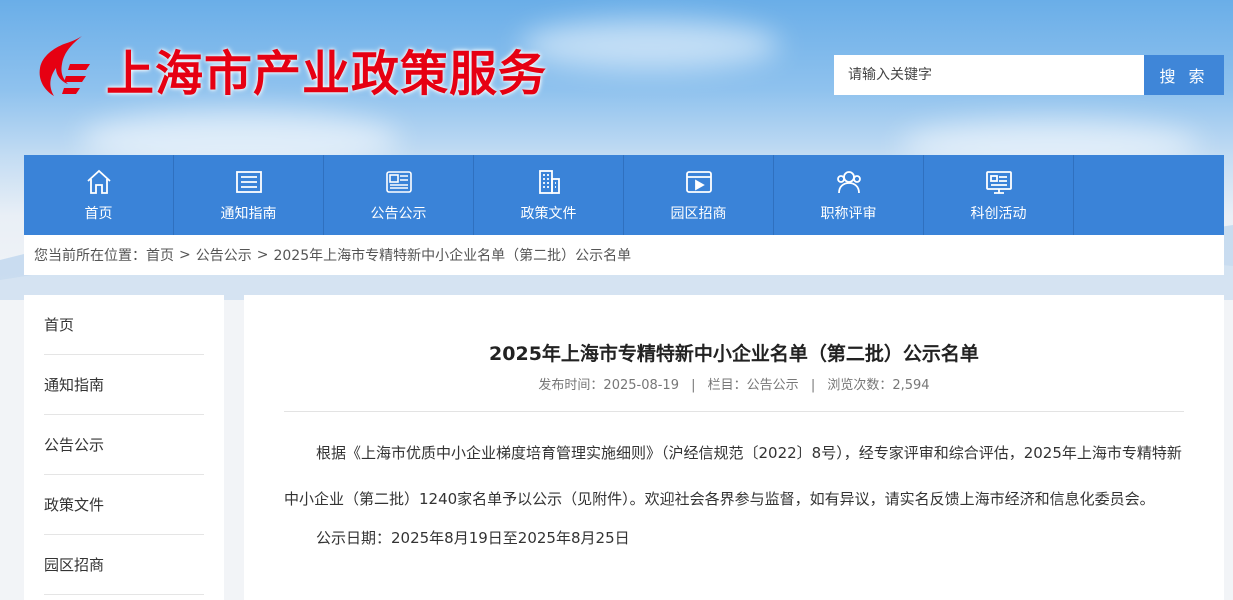  Describe the element at coordinates (698, 214) in the screenshot. I see `nav-label: 园区招商` at that location.